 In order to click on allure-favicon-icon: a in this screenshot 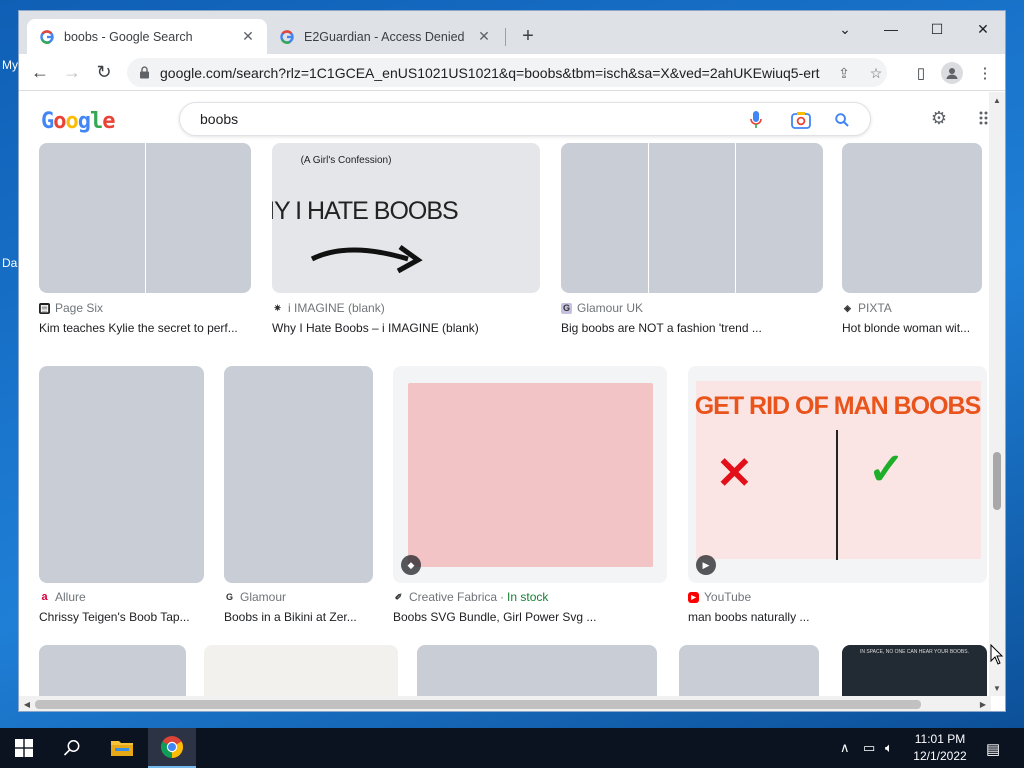, I will do `click(44, 597)`.